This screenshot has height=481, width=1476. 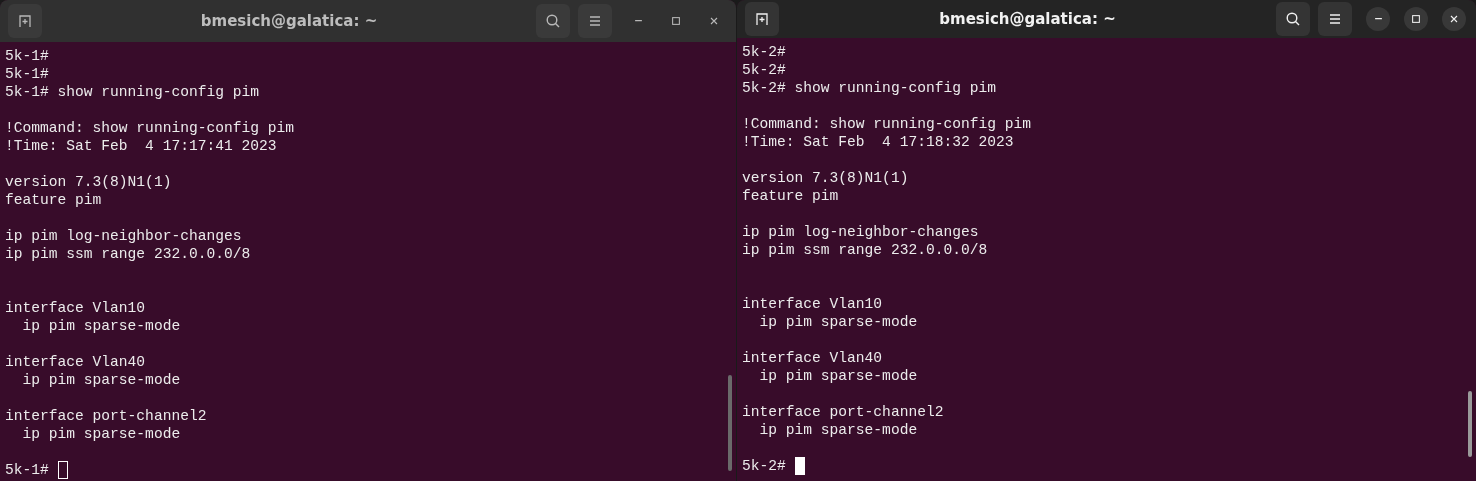 What do you see at coordinates (869, 88) in the screenshot?
I see `terminal-line: 5k-2# show running-config pim` at bounding box center [869, 88].